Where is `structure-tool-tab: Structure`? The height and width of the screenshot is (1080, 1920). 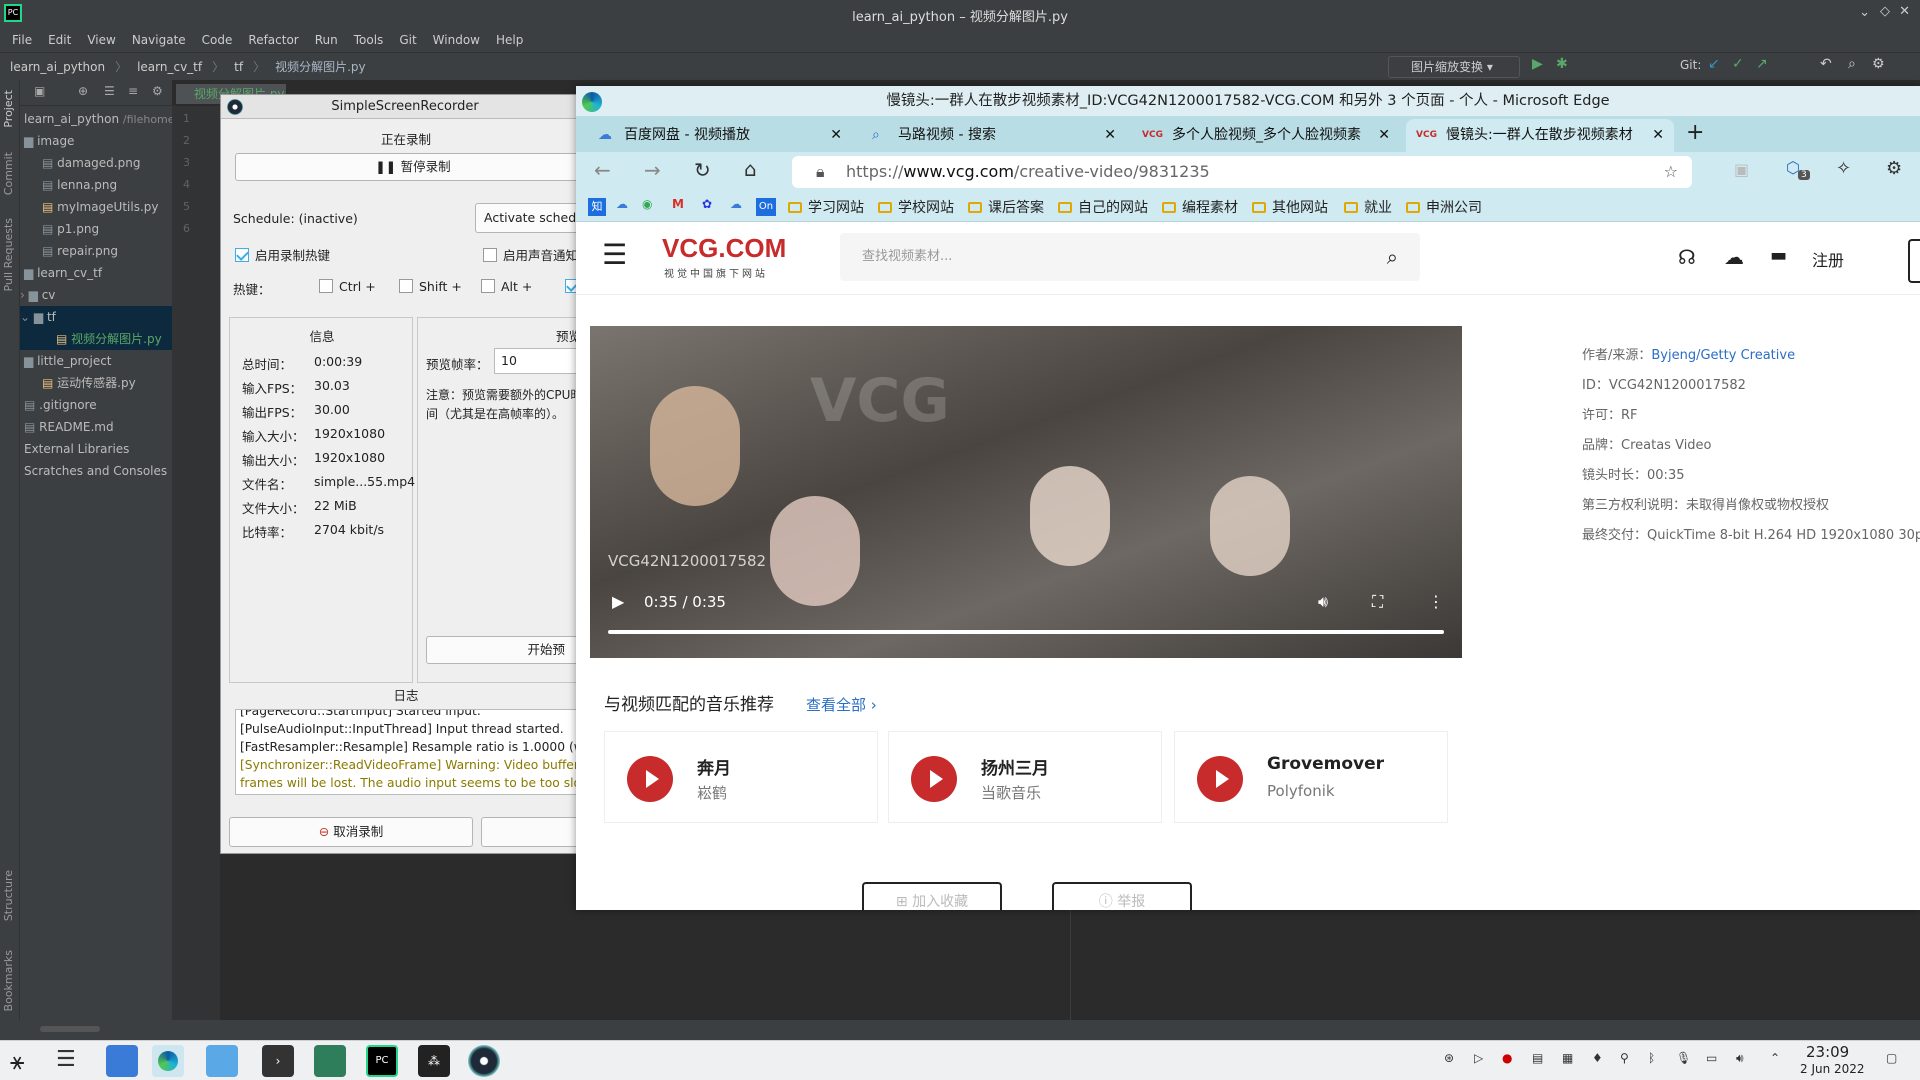
structure-tool-tab: Structure is located at coordinates (8, 895).